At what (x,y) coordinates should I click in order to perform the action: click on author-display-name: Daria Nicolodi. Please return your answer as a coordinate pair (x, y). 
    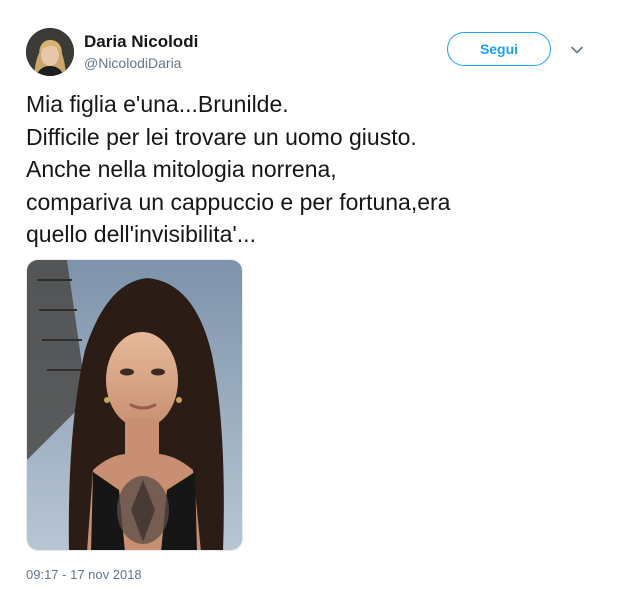
    Looking at the image, I should click on (141, 42).